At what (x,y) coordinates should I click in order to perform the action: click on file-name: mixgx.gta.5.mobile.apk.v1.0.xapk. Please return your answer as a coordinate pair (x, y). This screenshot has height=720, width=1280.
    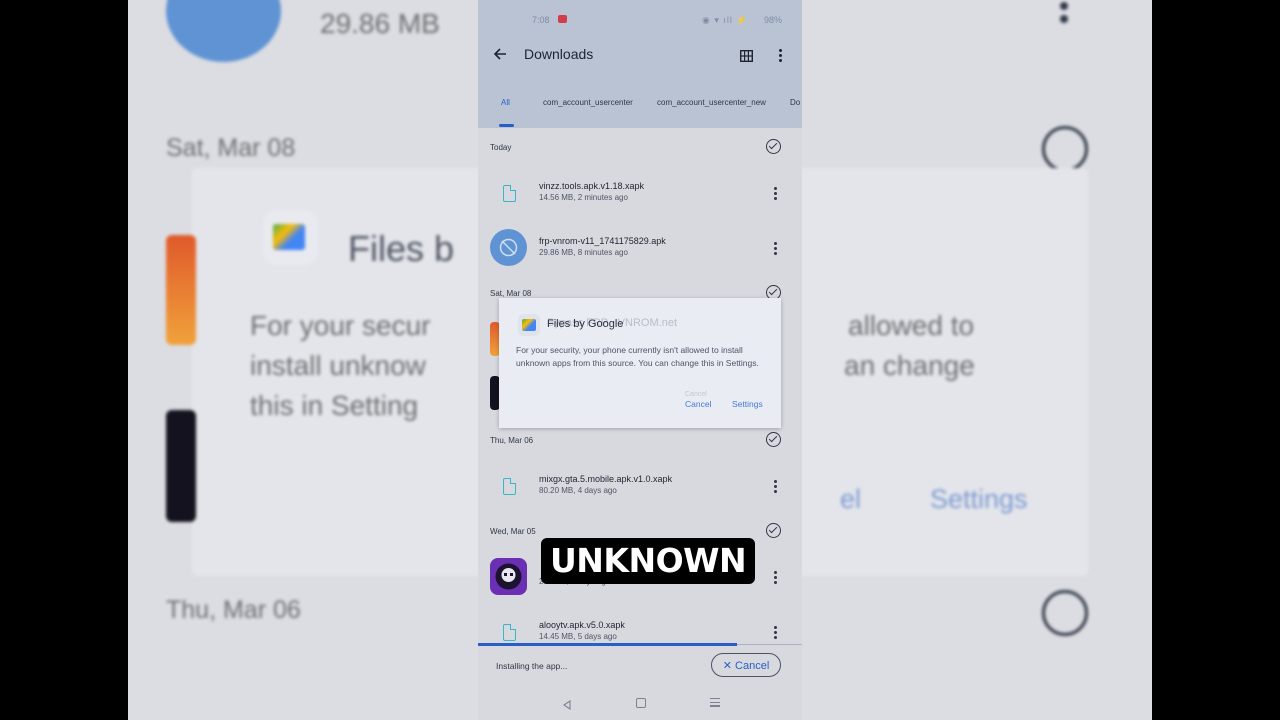
    Looking at the image, I should click on (606, 479).